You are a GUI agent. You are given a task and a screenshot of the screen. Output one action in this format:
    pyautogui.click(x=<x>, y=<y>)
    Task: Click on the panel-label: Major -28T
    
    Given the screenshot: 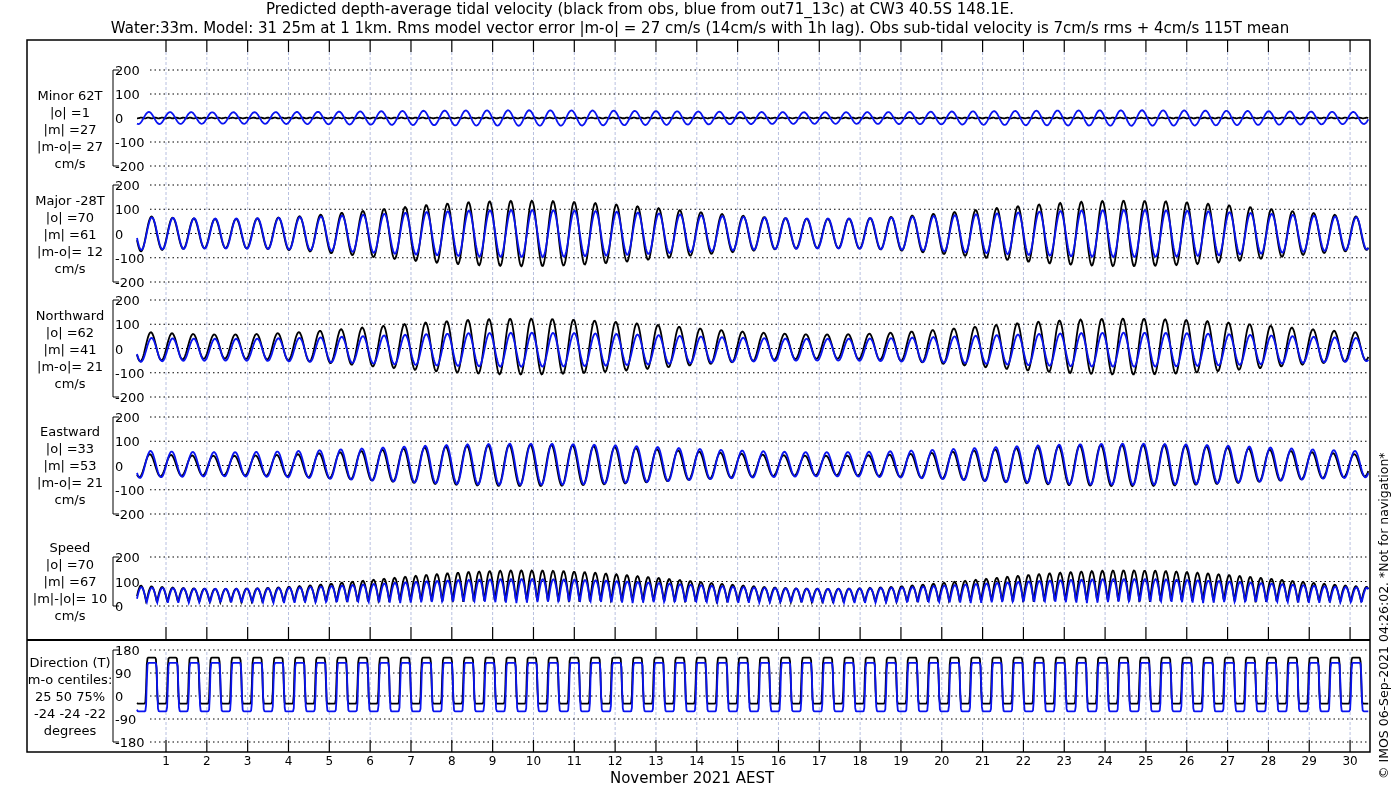 What is the action you would take?
    pyautogui.click(x=70, y=200)
    